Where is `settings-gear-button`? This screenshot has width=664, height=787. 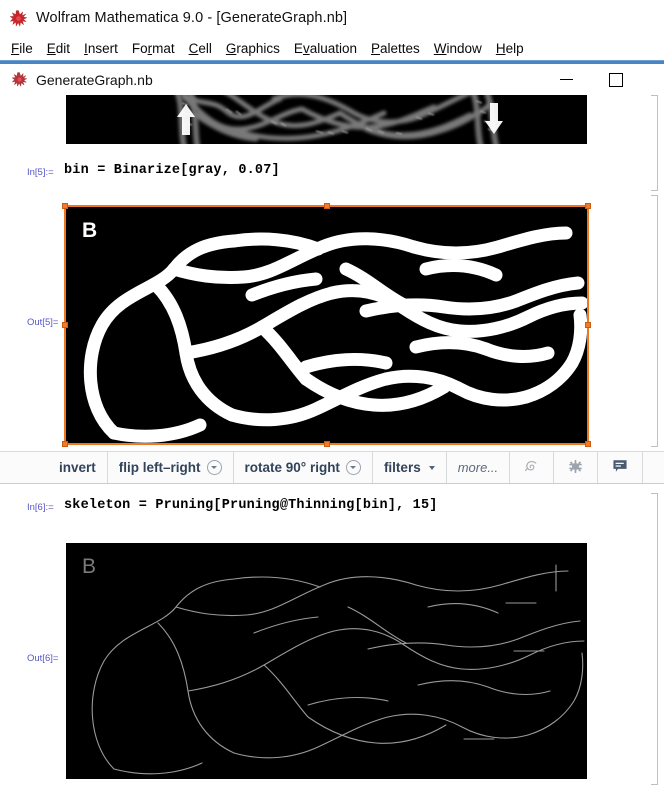
settings-gear-button is located at coordinates (576, 467).